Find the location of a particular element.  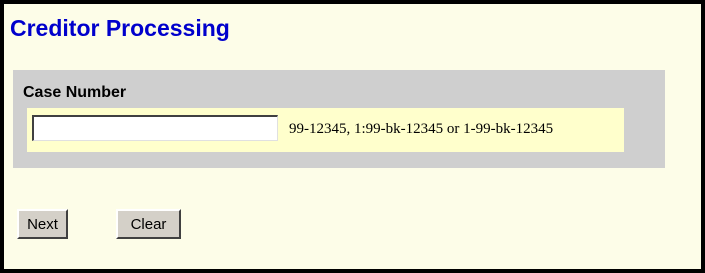

next-button: Next is located at coordinates (42, 224).